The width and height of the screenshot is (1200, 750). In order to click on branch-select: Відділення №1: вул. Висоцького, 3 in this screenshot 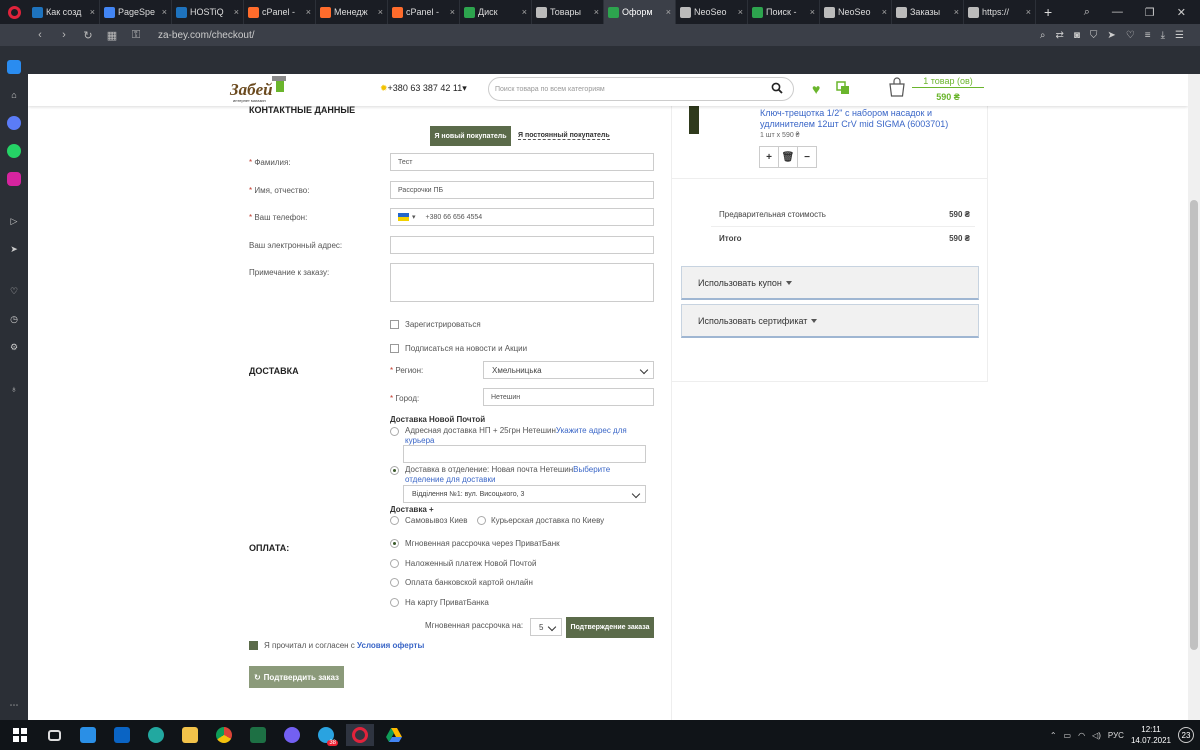, I will do `click(524, 494)`.